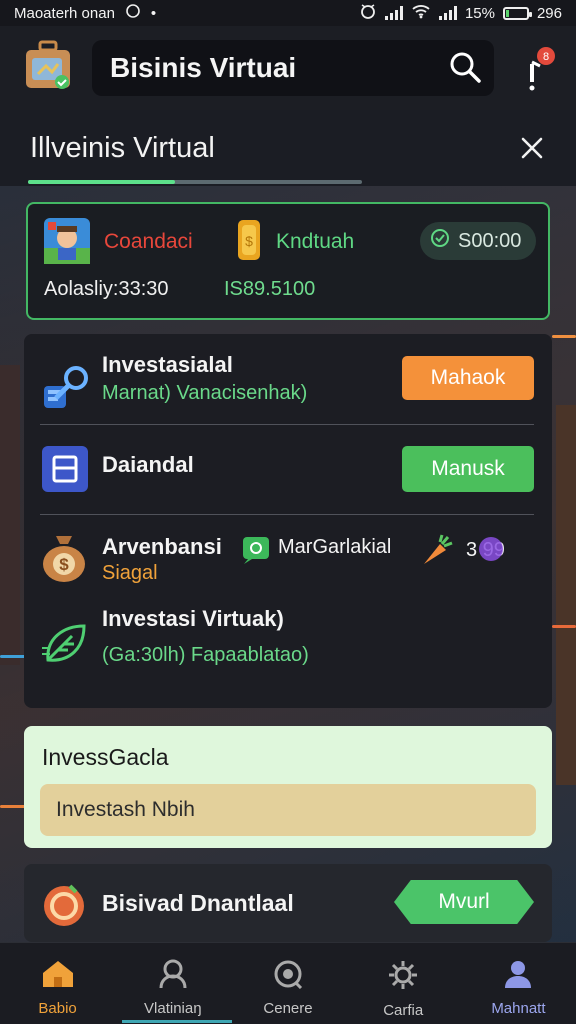 The width and height of the screenshot is (576, 1024). What do you see at coordinates (518, 1008) in the screenshot?
I see `nav-account-label: Mahnatt` at bounding box center [518, 1008].